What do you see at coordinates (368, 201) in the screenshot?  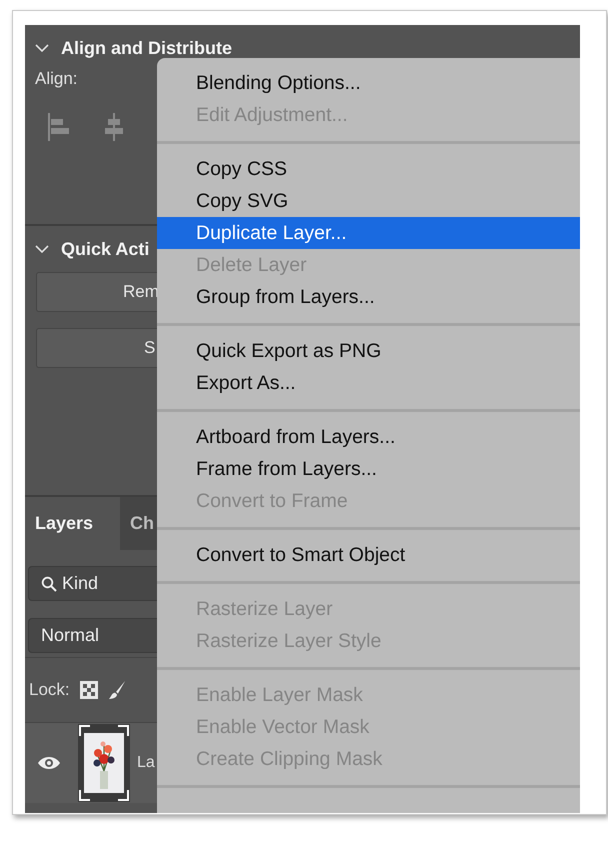 I see `menu-item: Copy SVG` at bounding box center [368, 201].